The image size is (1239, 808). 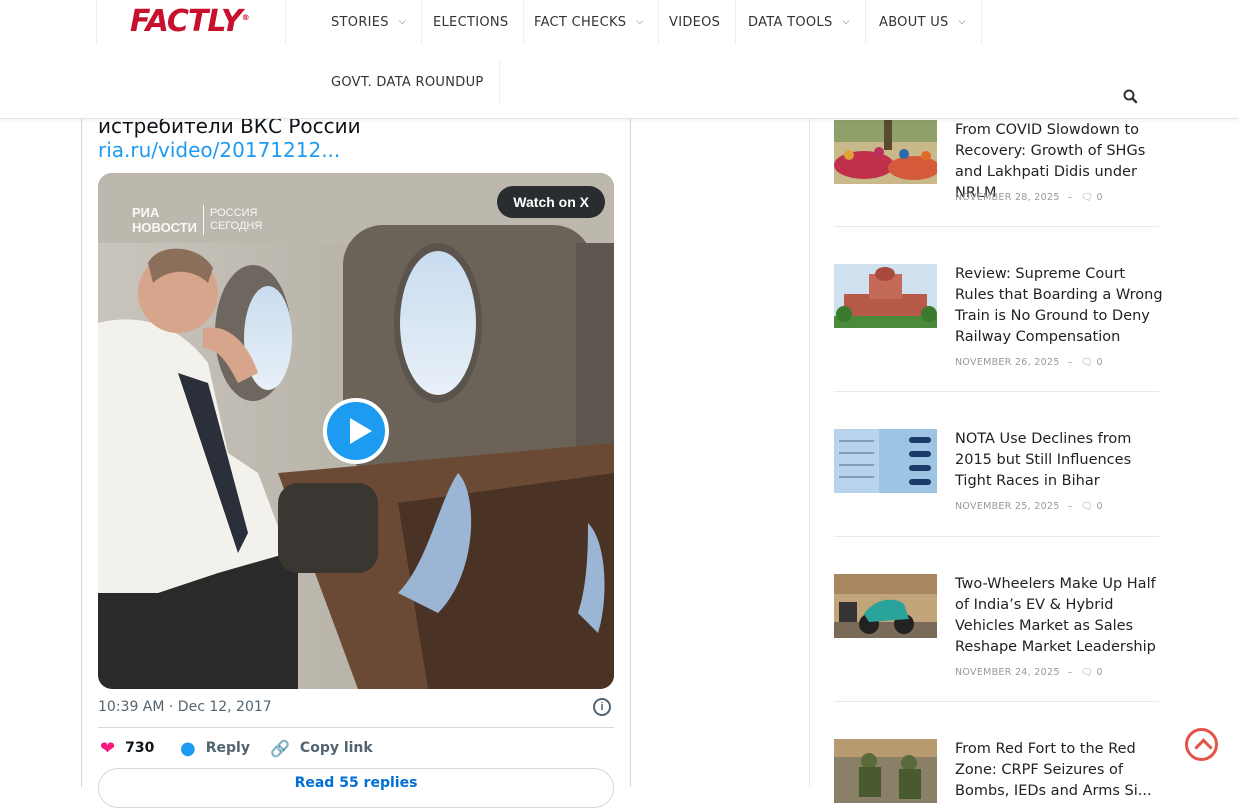 I want to click on nav-label: VIDEOS, so click(x=695, y=22).